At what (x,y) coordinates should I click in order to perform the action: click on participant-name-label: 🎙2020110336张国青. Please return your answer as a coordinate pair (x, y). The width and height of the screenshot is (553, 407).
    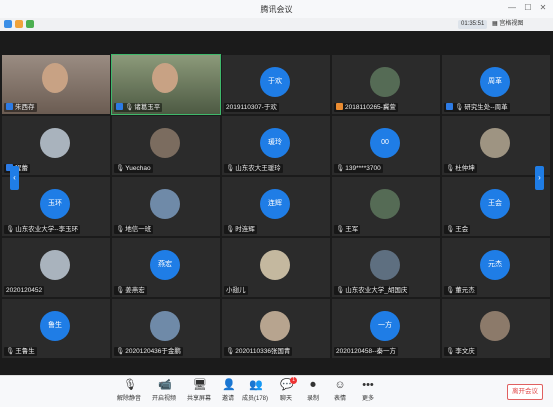
    Looking at the image, I should click on (258, 351).